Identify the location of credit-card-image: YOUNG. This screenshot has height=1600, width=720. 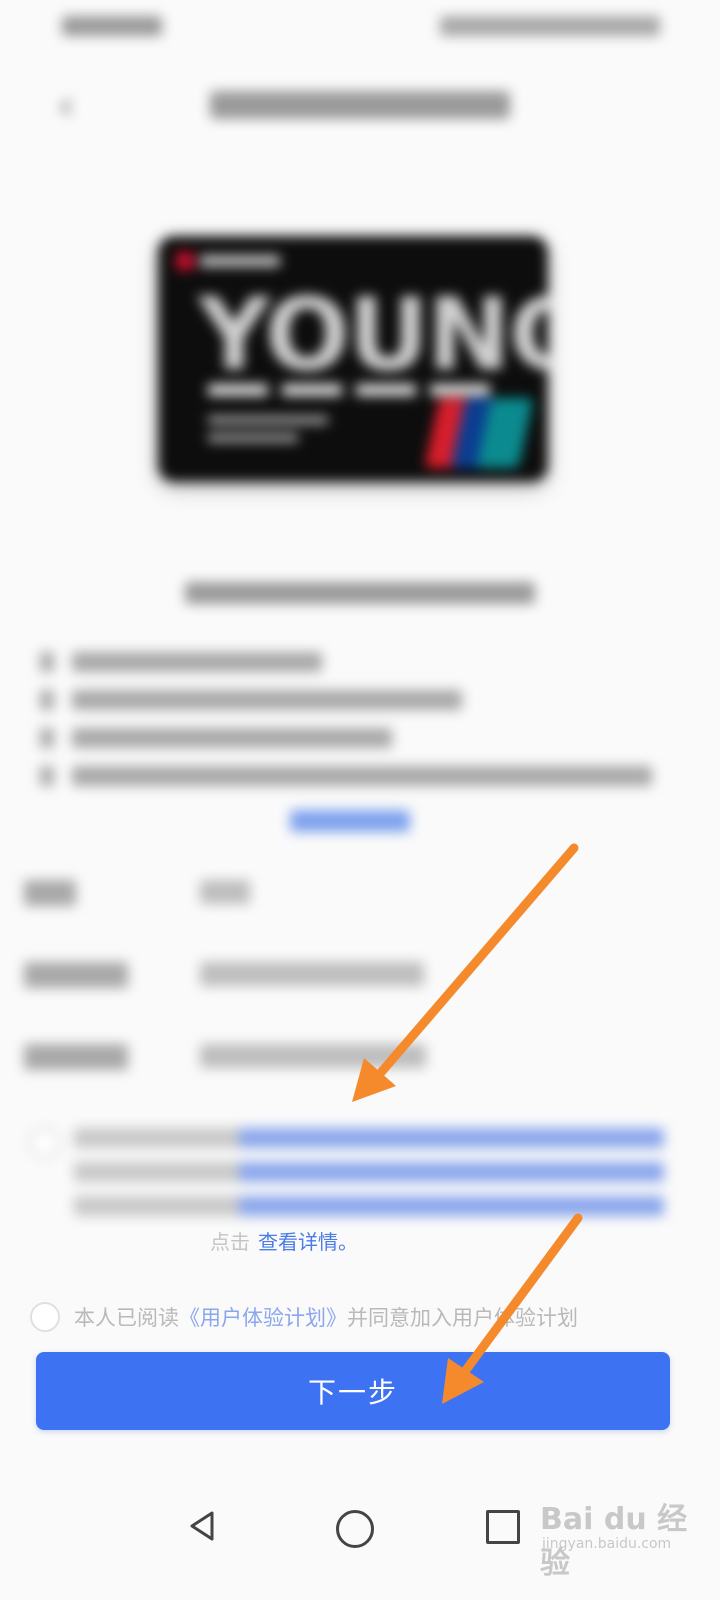
(353, 359).